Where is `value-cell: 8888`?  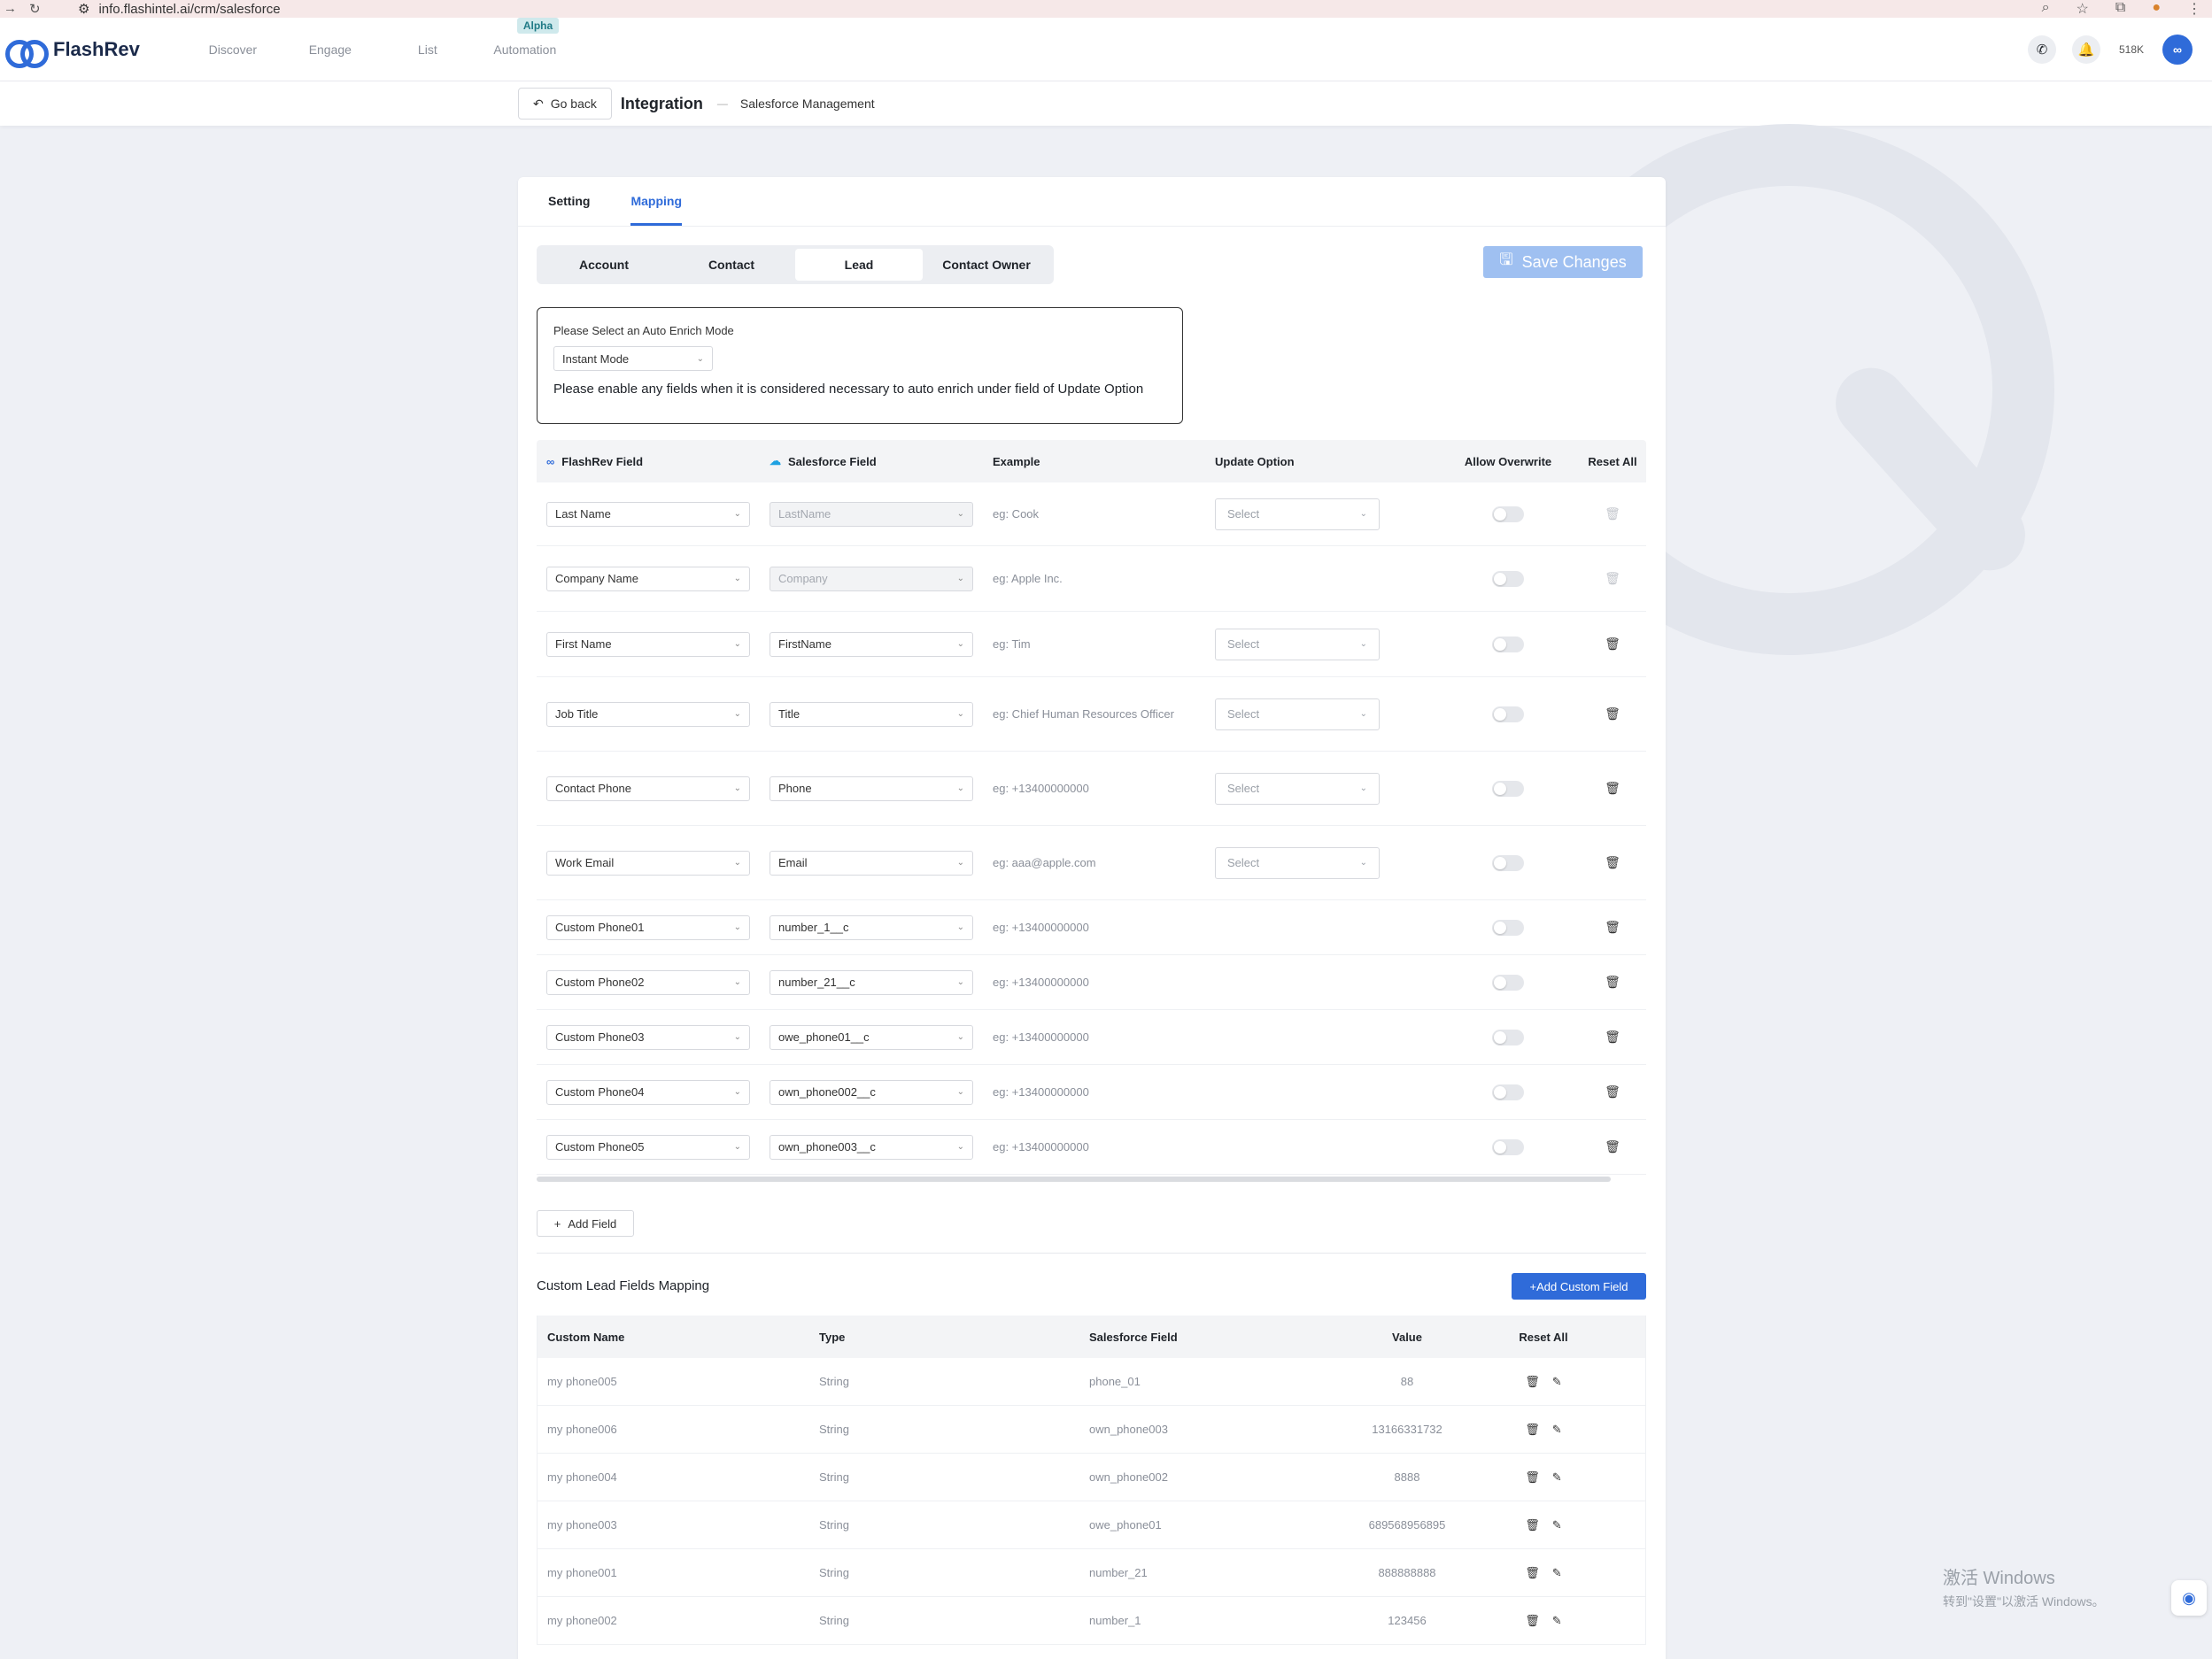
value-cell: 8888 is located at coordinates (1407, 1477).